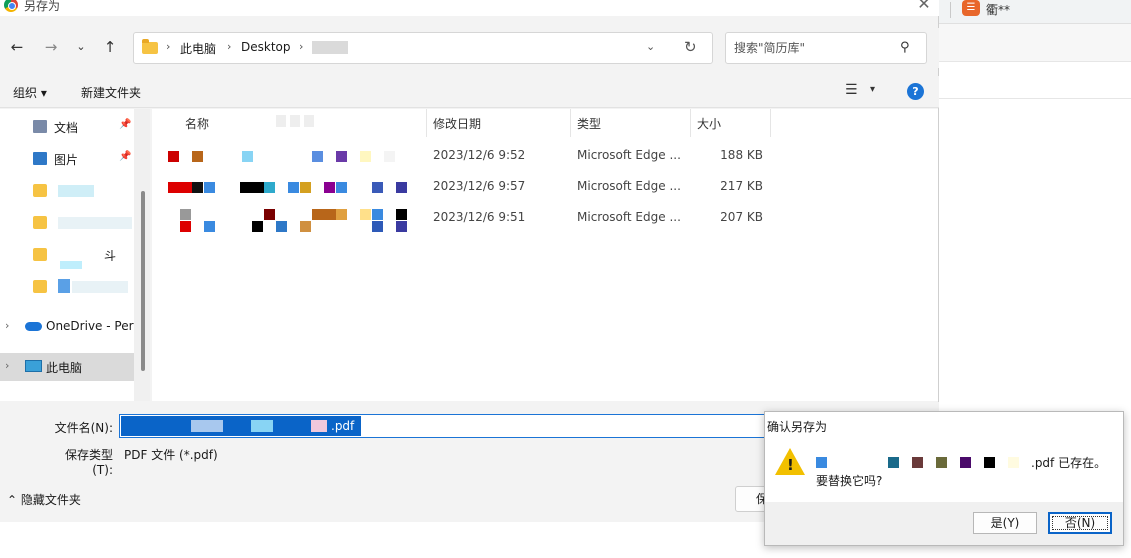  I want to click on recent-locations-button: ⌄, so click(81, 47).